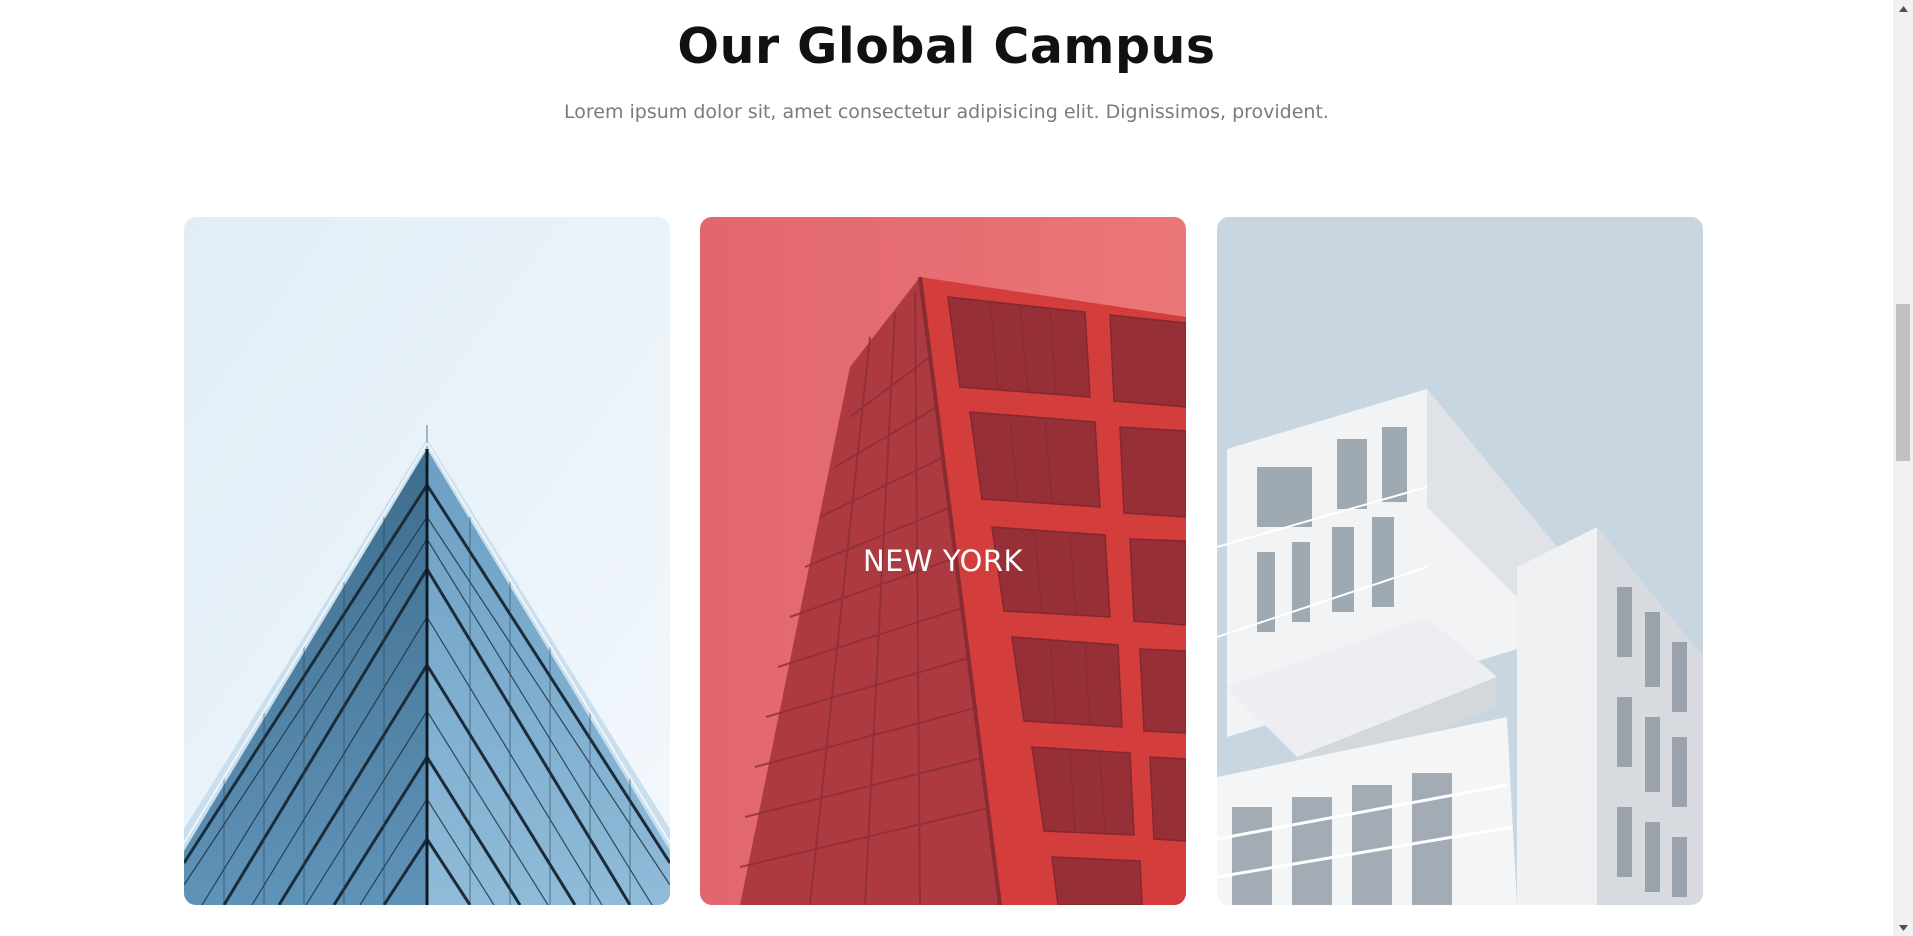 The height and width of the screenshot is (936, 1913). What do you see at coordinates (1903, 468) in the screenshot?
I see `vertical-scrollbar` at bounding box center [1903, 468].